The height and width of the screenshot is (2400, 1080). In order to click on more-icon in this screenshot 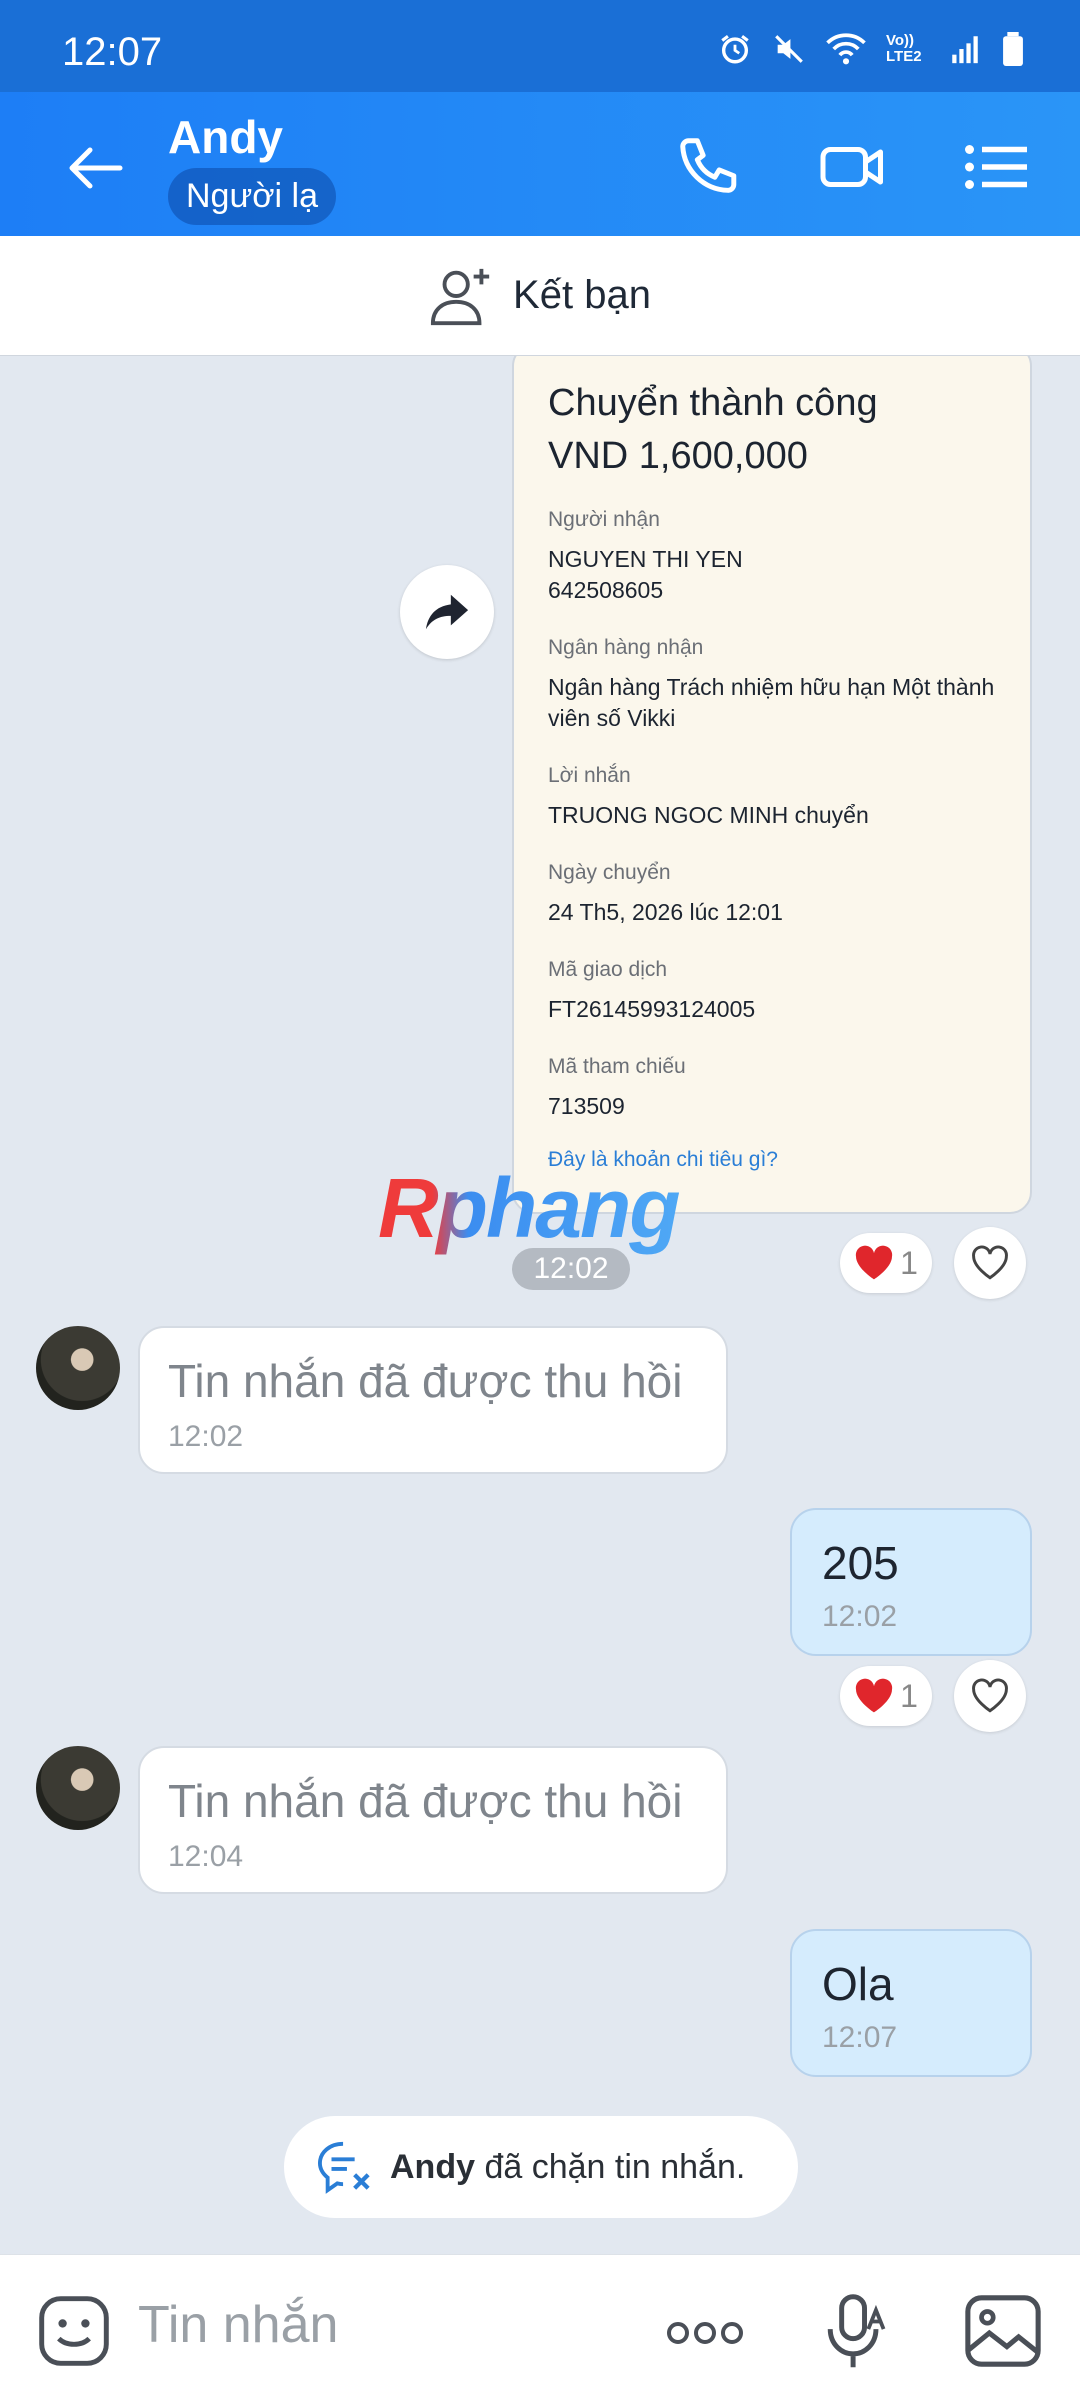, I will do `click(705, 2333)`.